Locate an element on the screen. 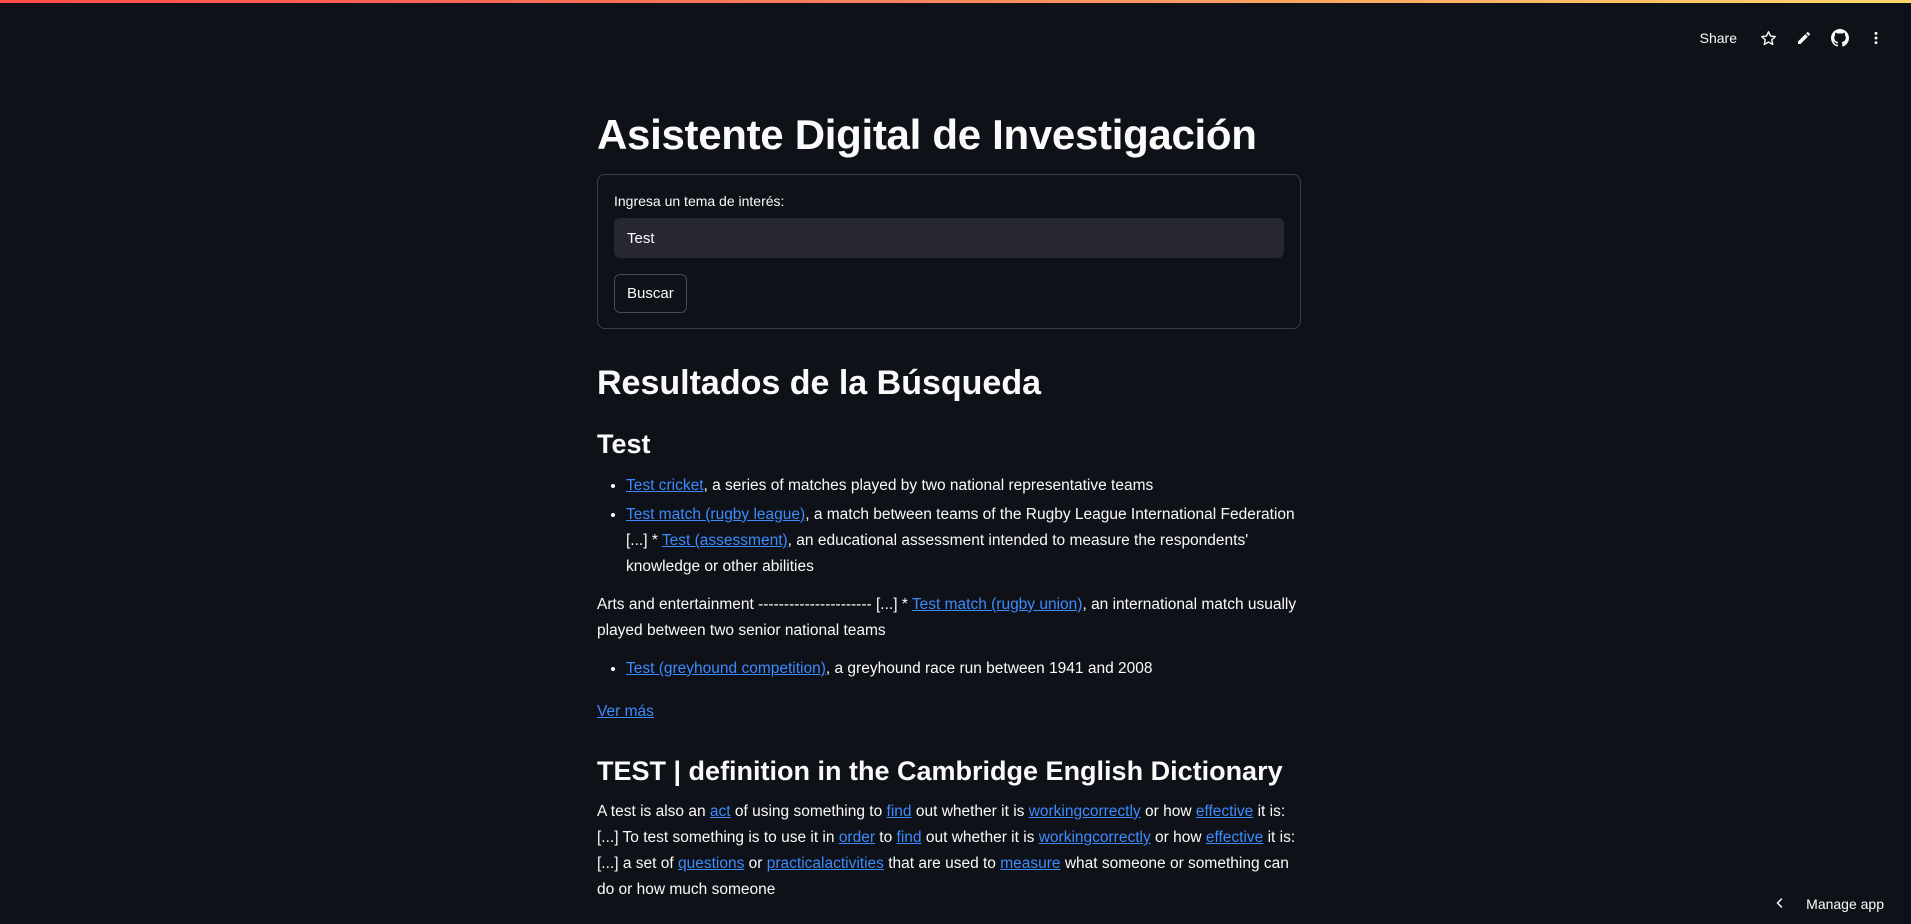 This screenshot has height=924, width=1911. star-icon is located at coordinates (1768, 38).